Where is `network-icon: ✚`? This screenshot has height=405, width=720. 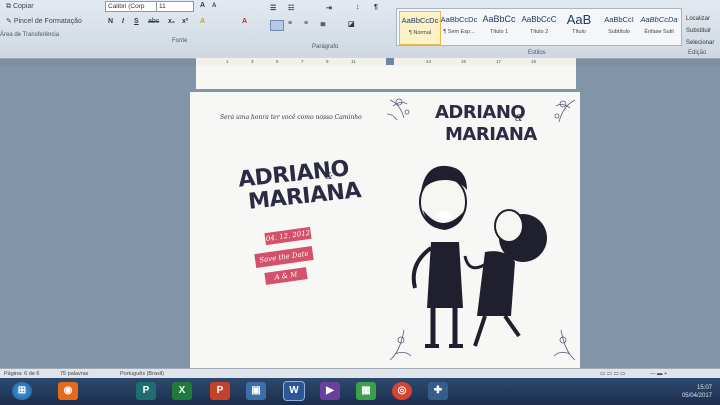 network-icon: ✚ is located at coordinates (438, 391).